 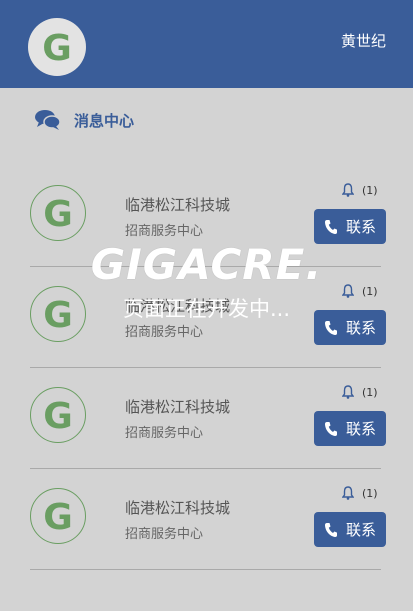 I want to click on company-logo: G, so click(x=57, y=47).